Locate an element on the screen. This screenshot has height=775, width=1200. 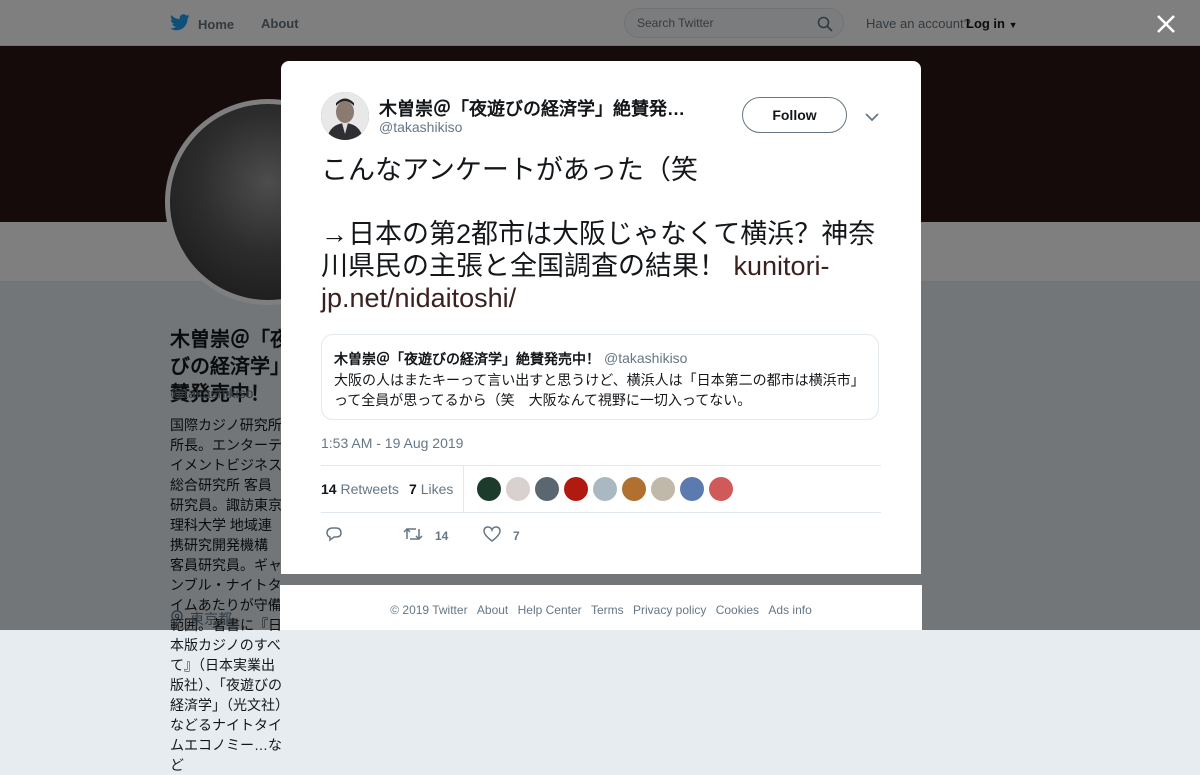
likes-stat: 7 Likes is located at coordinates (431, 489).